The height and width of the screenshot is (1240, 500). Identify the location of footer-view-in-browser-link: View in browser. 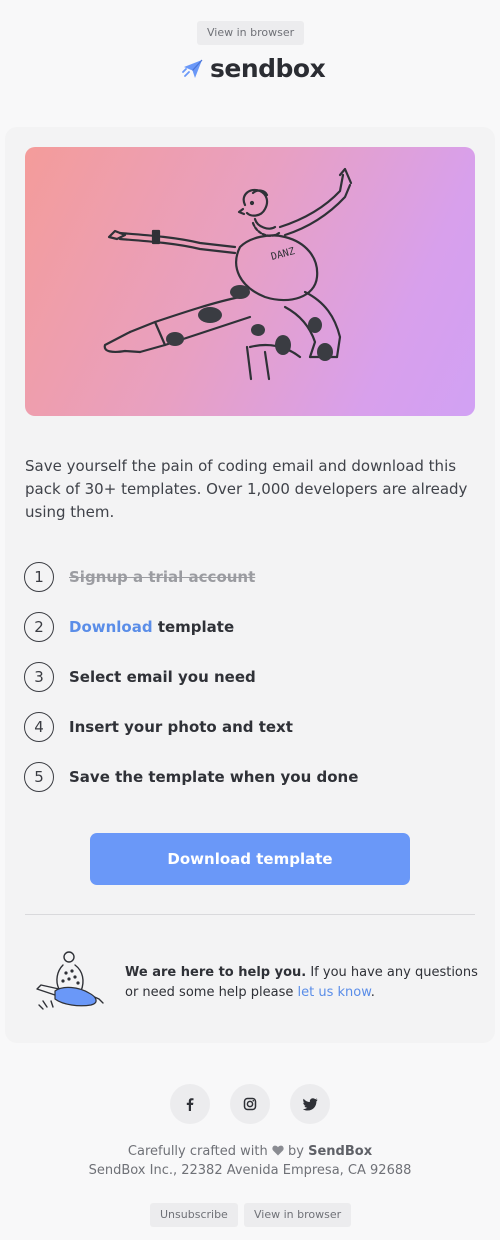
(298, 1215).